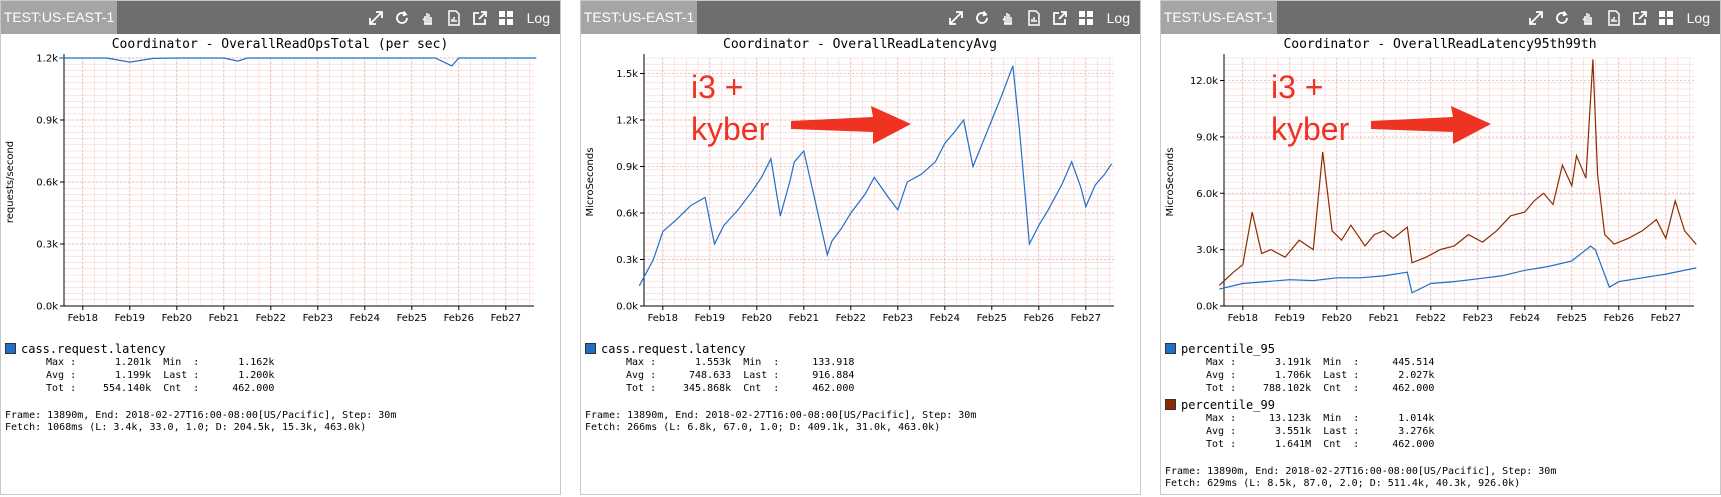  Describe the element at coordinates (1207, 194) in the screenshot. I see `y-tick-label: 6.0k` at that location.